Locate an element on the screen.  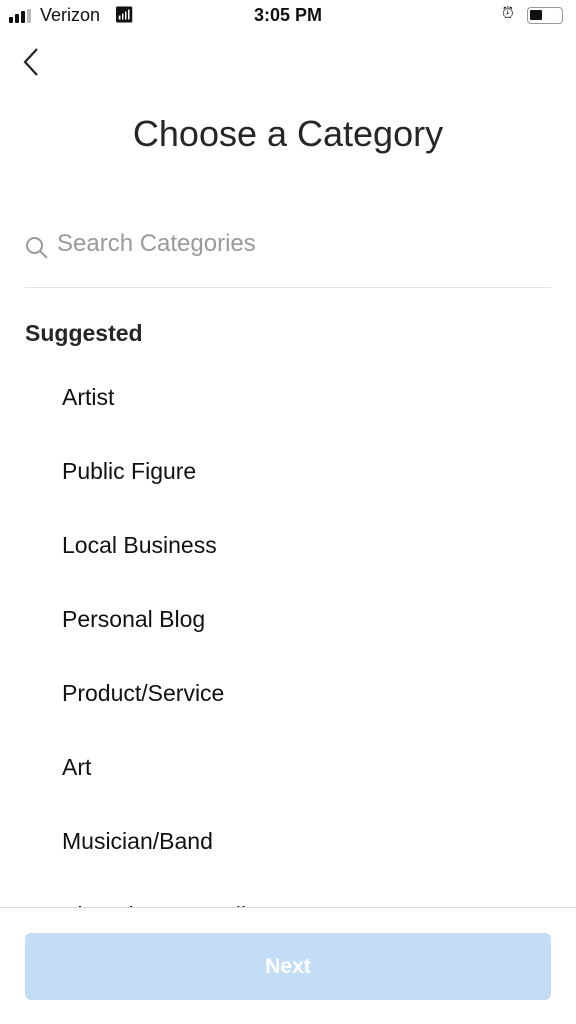
category-item: Local Business is located at coordinates (288, 545).